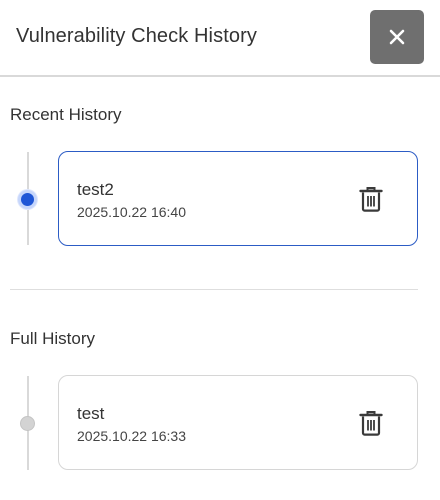 Image resolution: width=440 pixels, height=500 pixels. I want to click on timeline-dot-active, so click(27, 199).